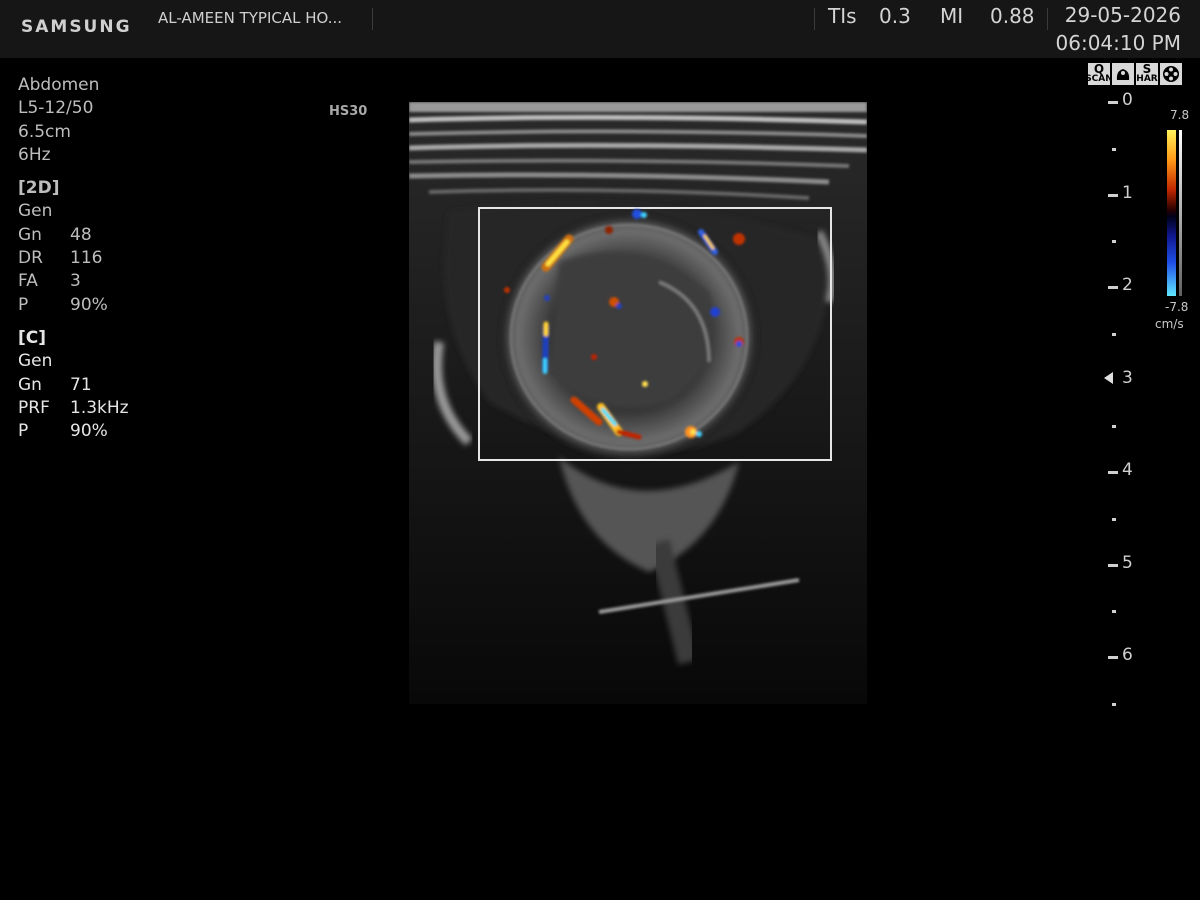  I want to click on depth-label: 2, so click(1127, 285).